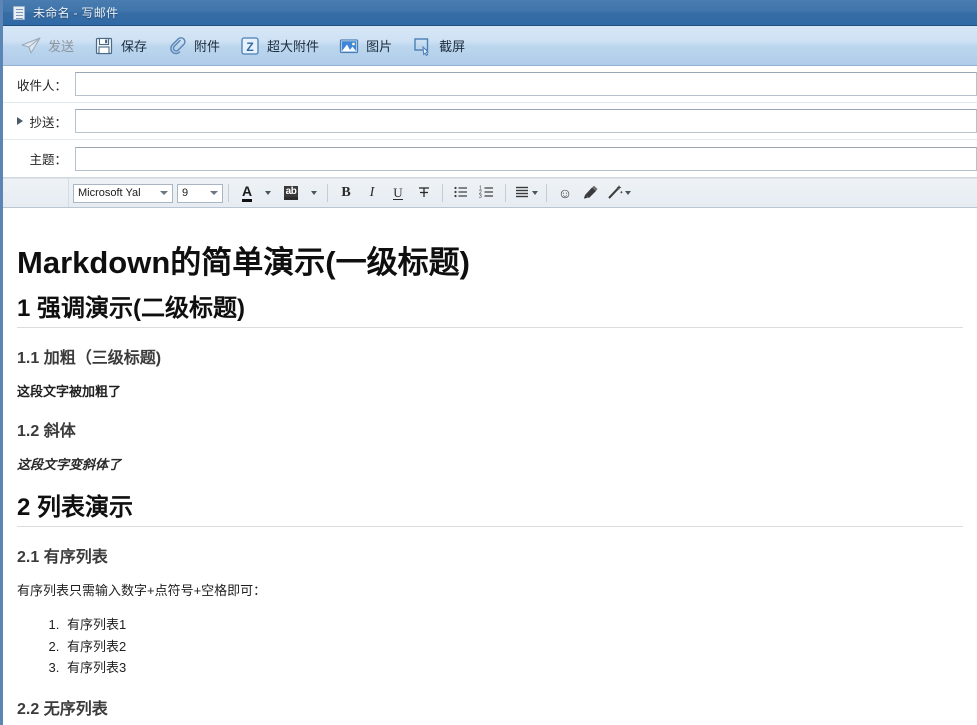 This screenshot has height=725, width=977. Describe the element at coordinates (62, 558) in the screenshot. I see `heading-3-2-1: 2.1 有序列表` at that location.